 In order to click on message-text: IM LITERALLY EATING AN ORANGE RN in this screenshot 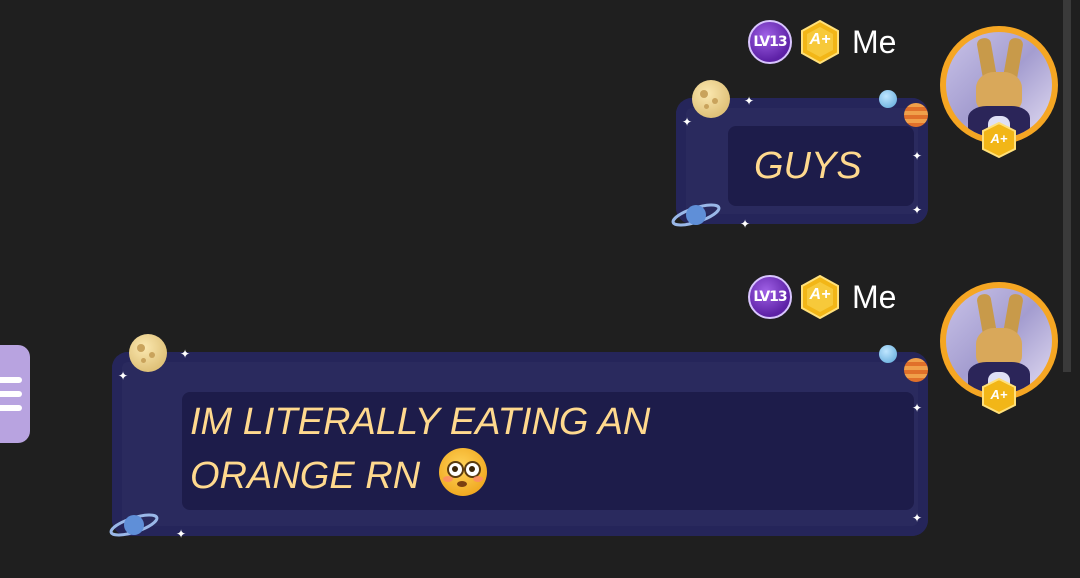, I will do `click(420, 449)`.